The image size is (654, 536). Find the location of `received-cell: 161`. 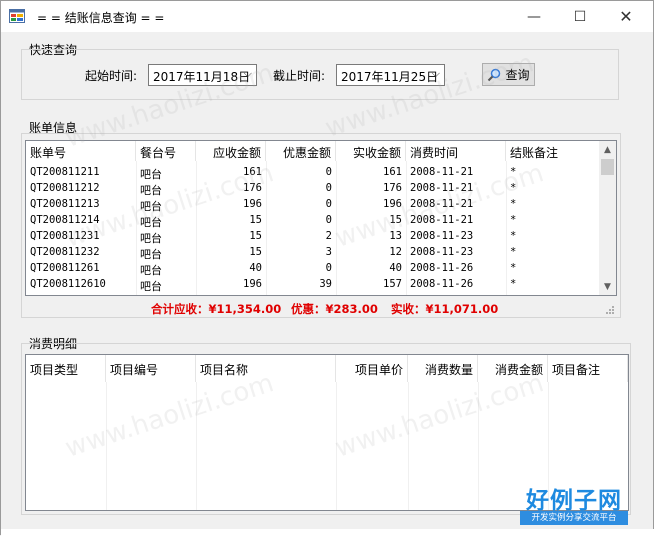

received-cell: 161 is located at coordinates (392, 172).